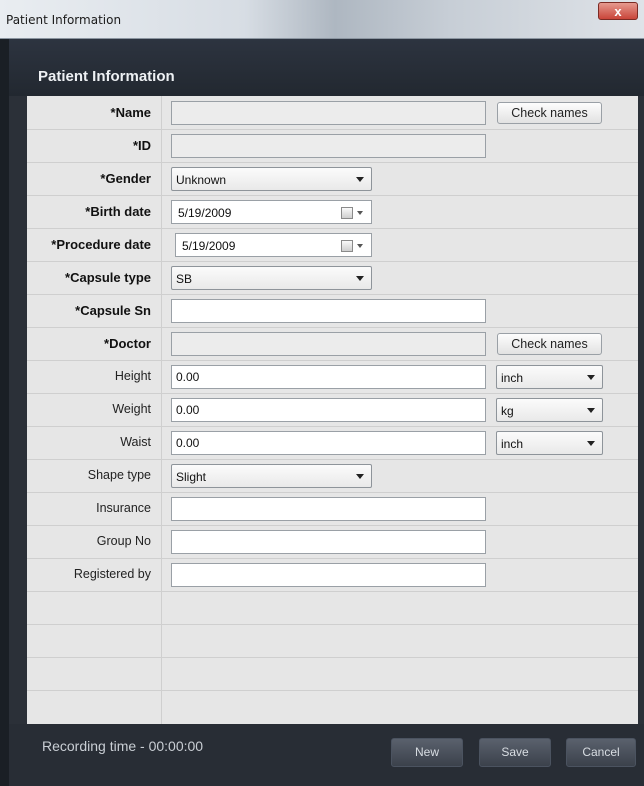  I want to click on window-title: Patient Information, so click(64, 20).